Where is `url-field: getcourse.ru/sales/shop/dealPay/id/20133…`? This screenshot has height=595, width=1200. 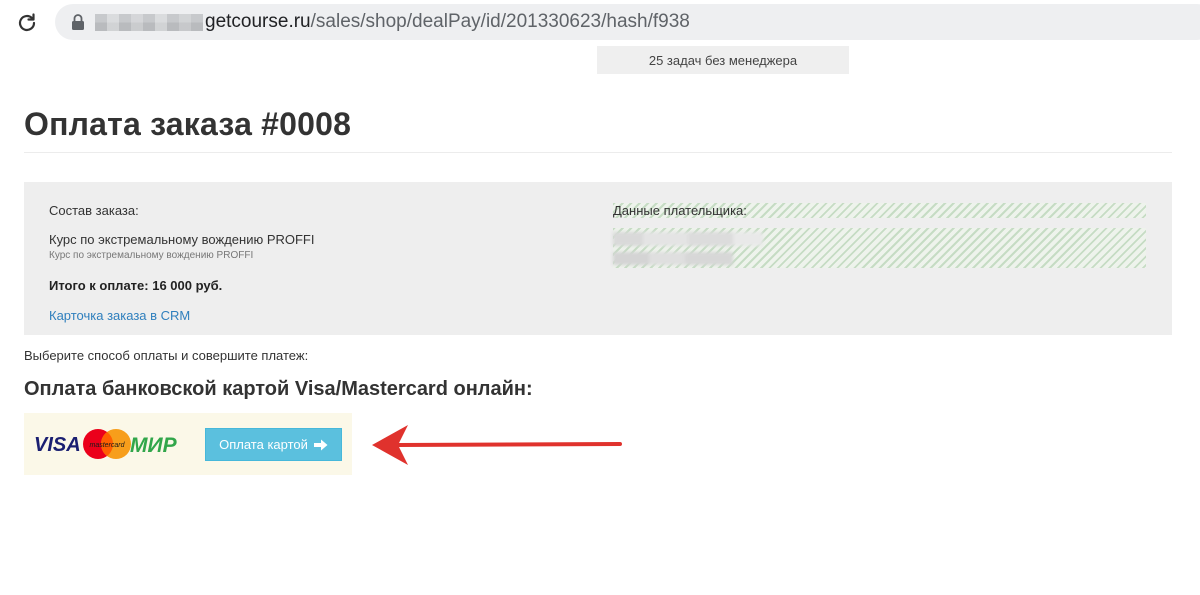
url-field: getcourse.ru/sales/shop/dealPay/id/20133… is located at coordinates (627, 22).